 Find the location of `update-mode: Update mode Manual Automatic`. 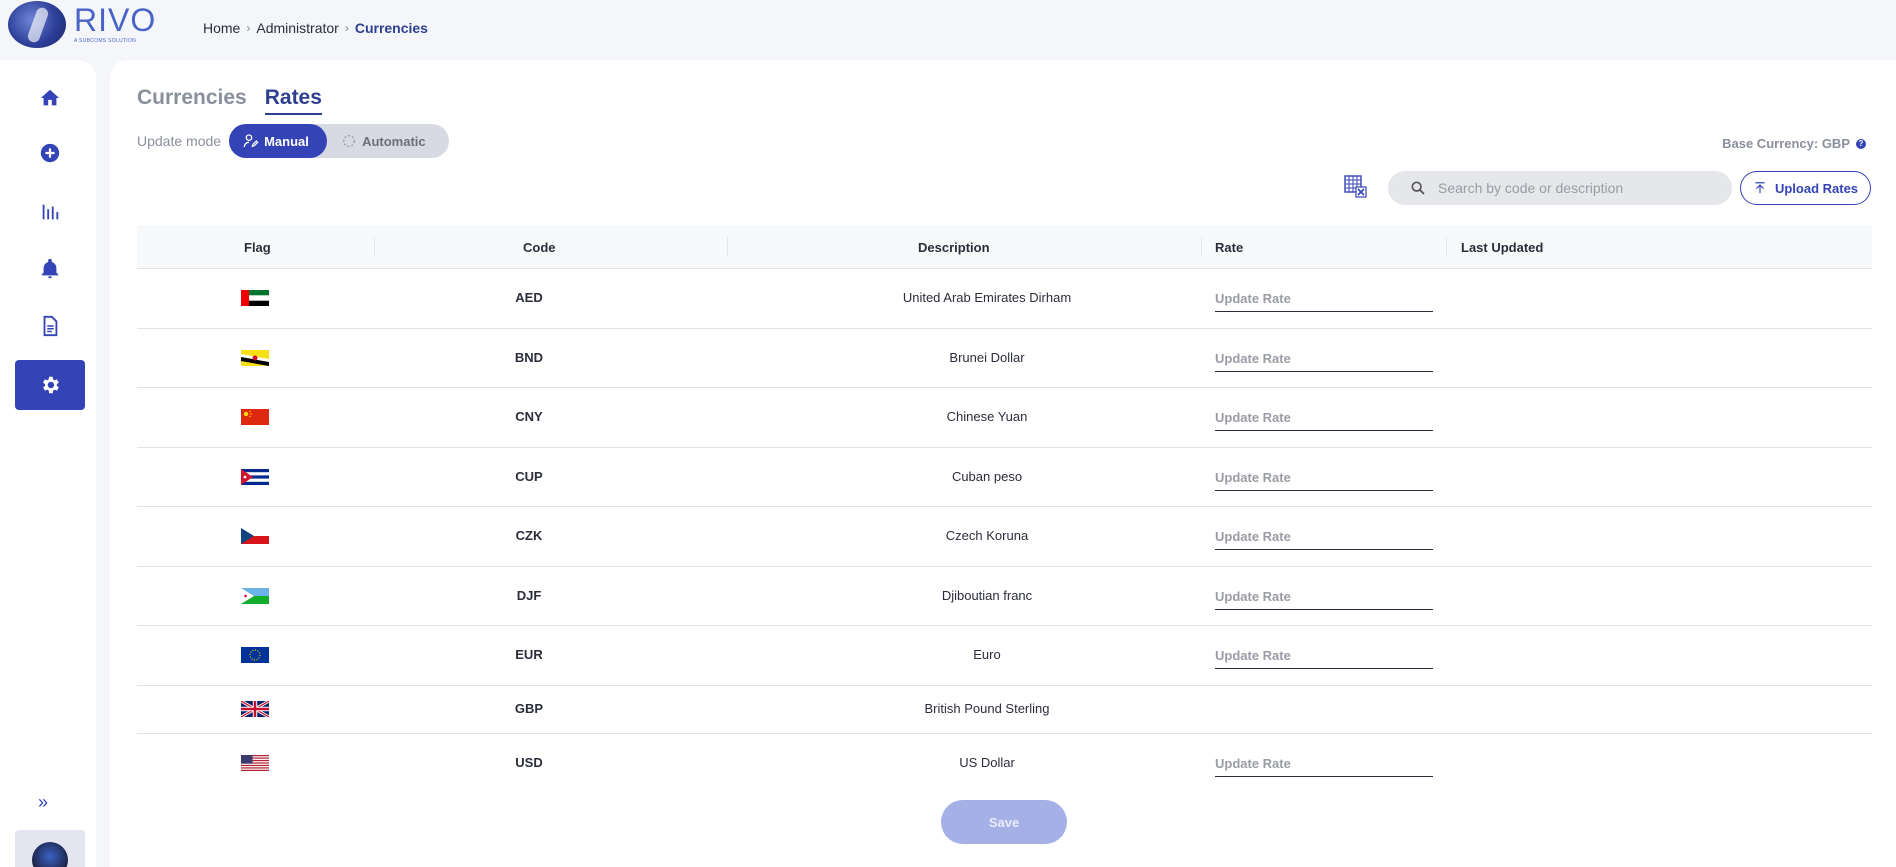

update-mode: Update mode Manual Automatic is located at coordinates (293, 141).